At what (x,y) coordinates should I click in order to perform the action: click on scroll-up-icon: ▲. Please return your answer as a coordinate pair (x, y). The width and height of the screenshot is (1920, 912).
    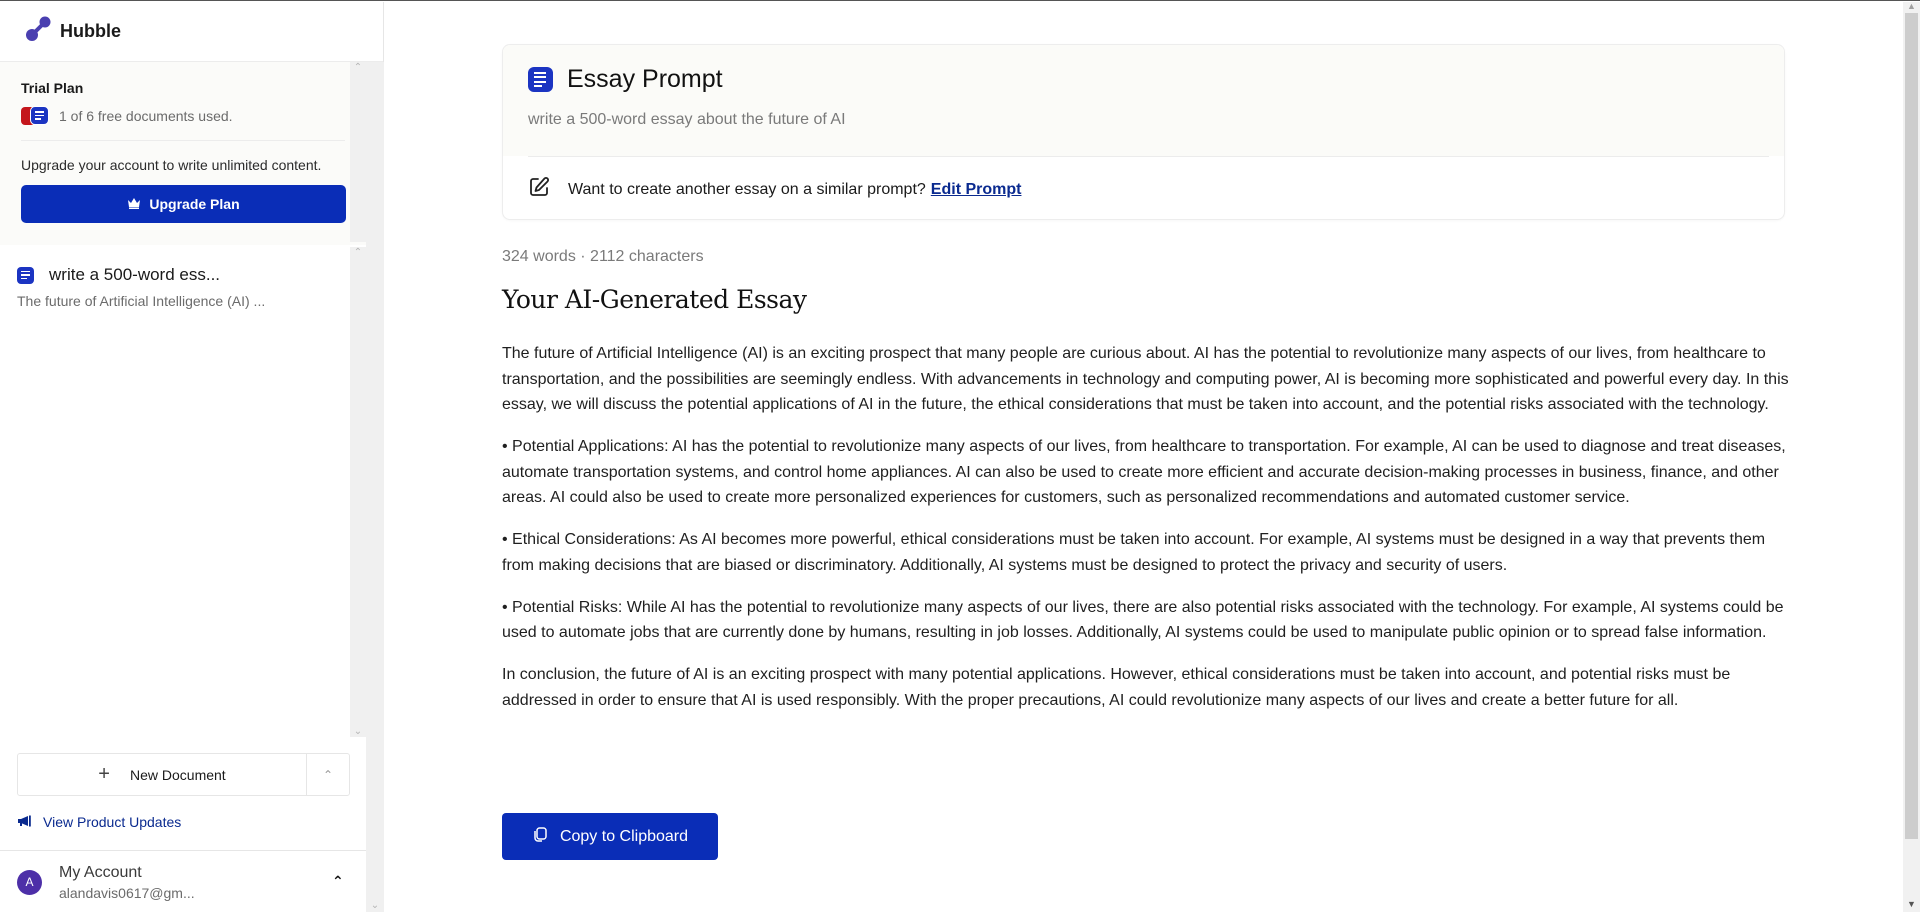
    Looking at the image, I should click on (1911, 6).